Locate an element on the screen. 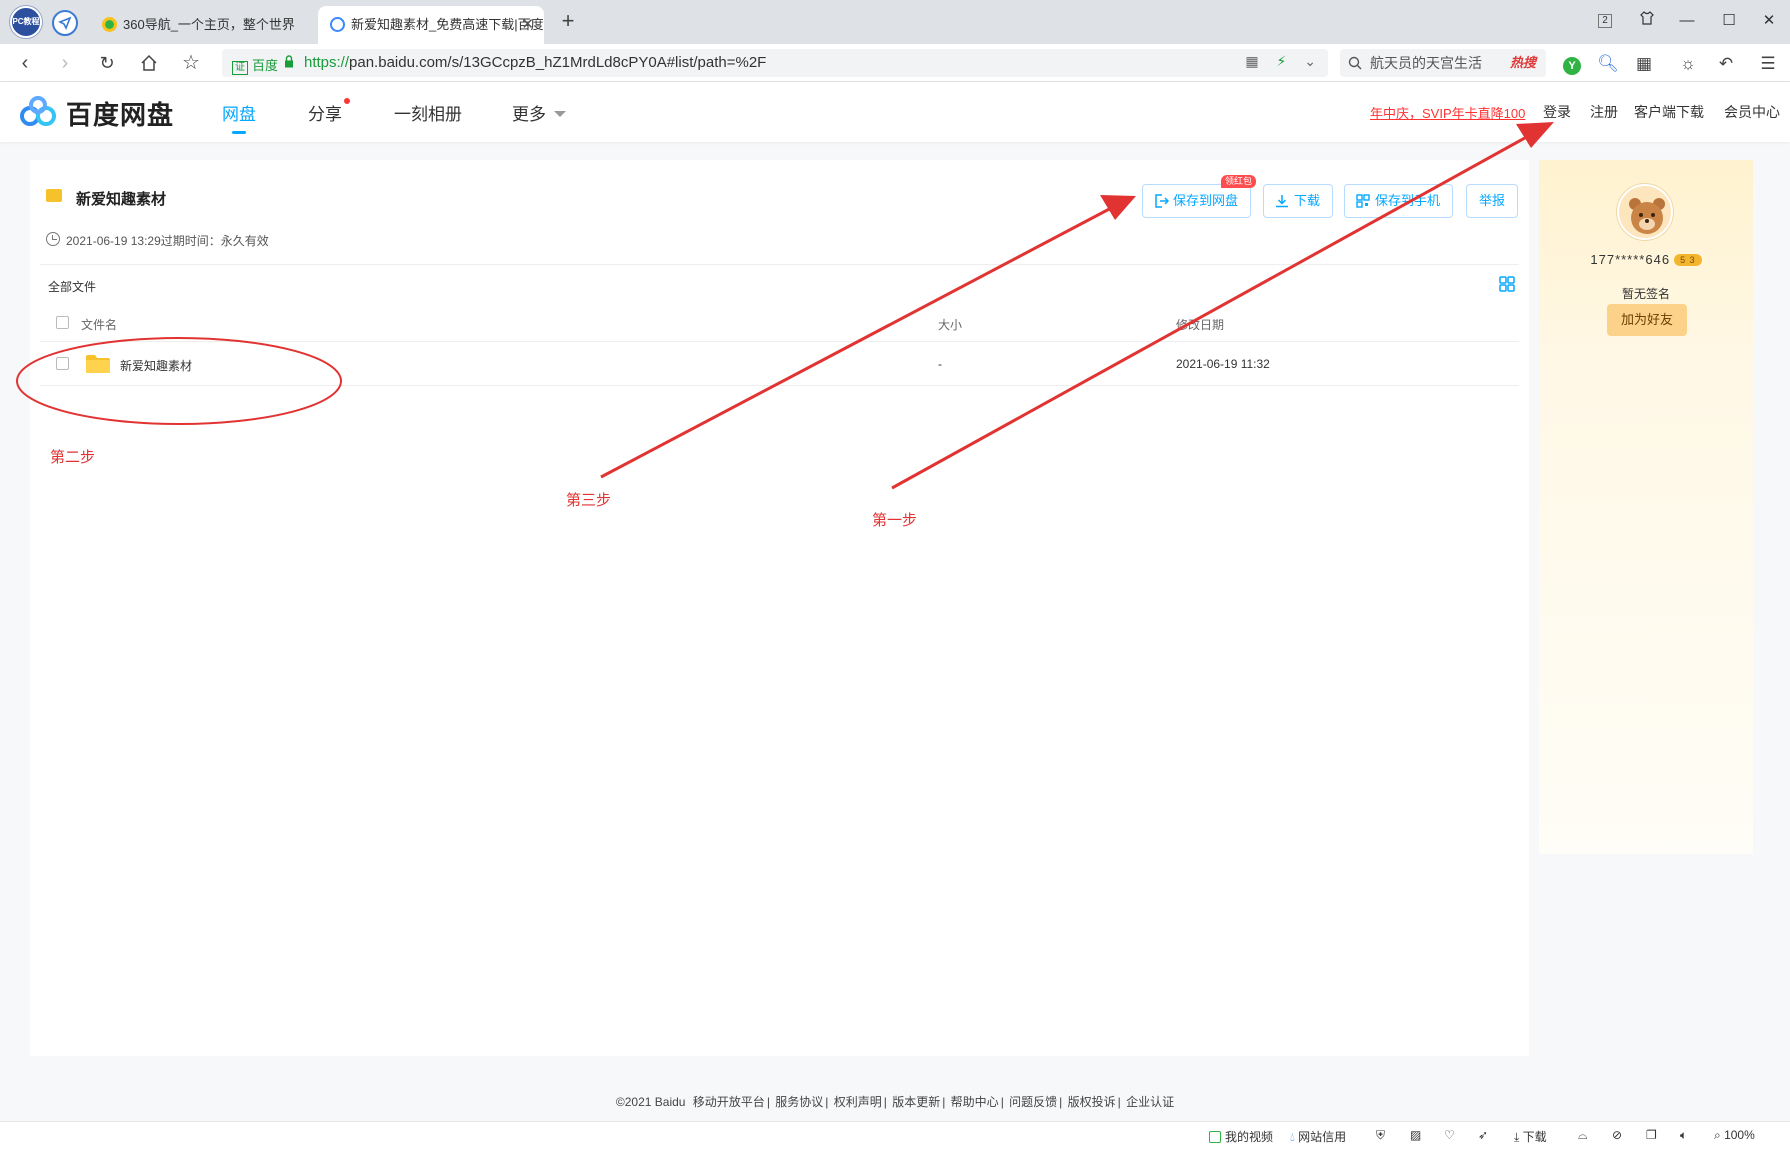  qr-code-icon: ▦ is located at coordinates (1251, 61).